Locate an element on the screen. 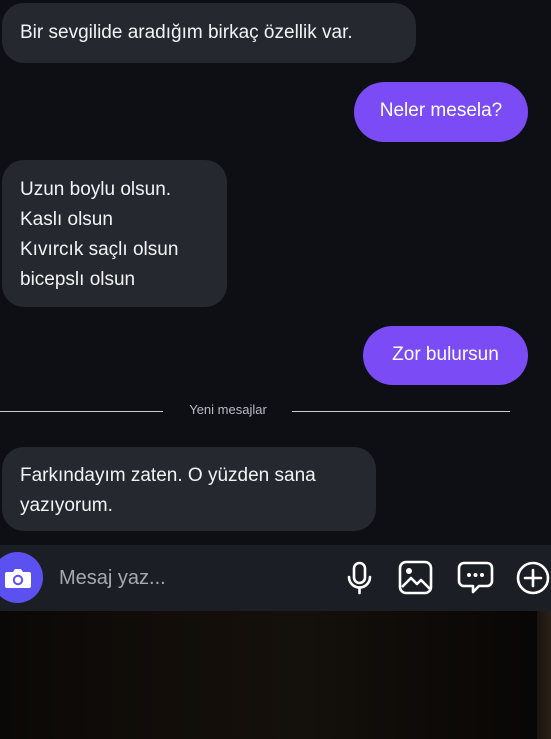  photo-edge is located at coordinates (544, 675).